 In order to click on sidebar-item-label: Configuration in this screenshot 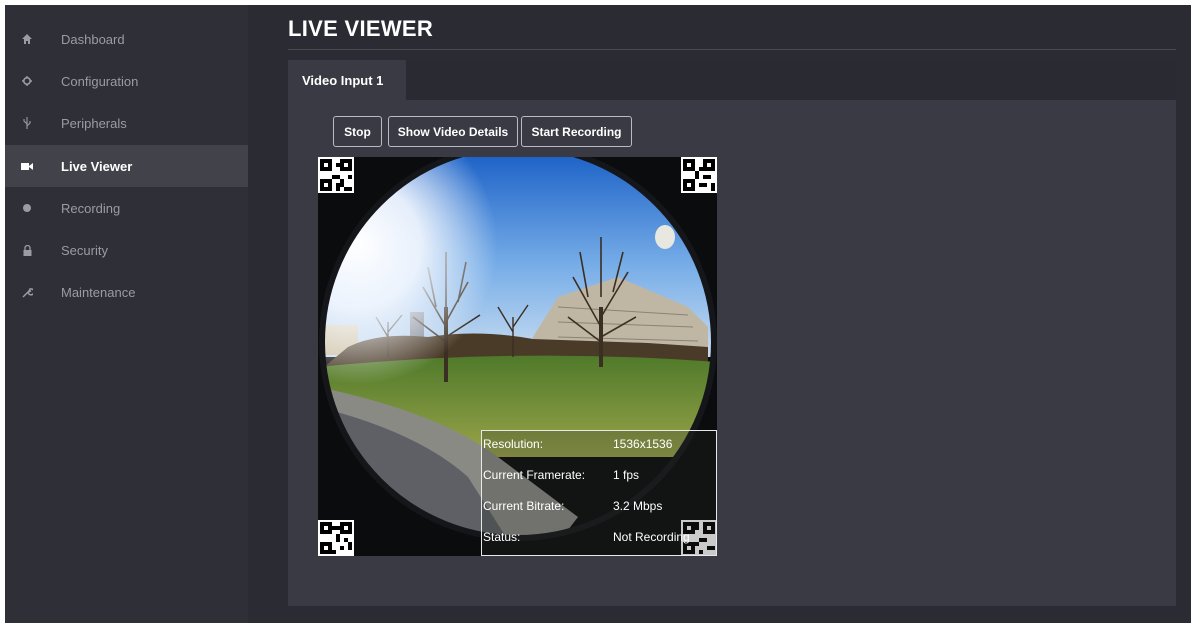, I will do `click(100, 81)`.